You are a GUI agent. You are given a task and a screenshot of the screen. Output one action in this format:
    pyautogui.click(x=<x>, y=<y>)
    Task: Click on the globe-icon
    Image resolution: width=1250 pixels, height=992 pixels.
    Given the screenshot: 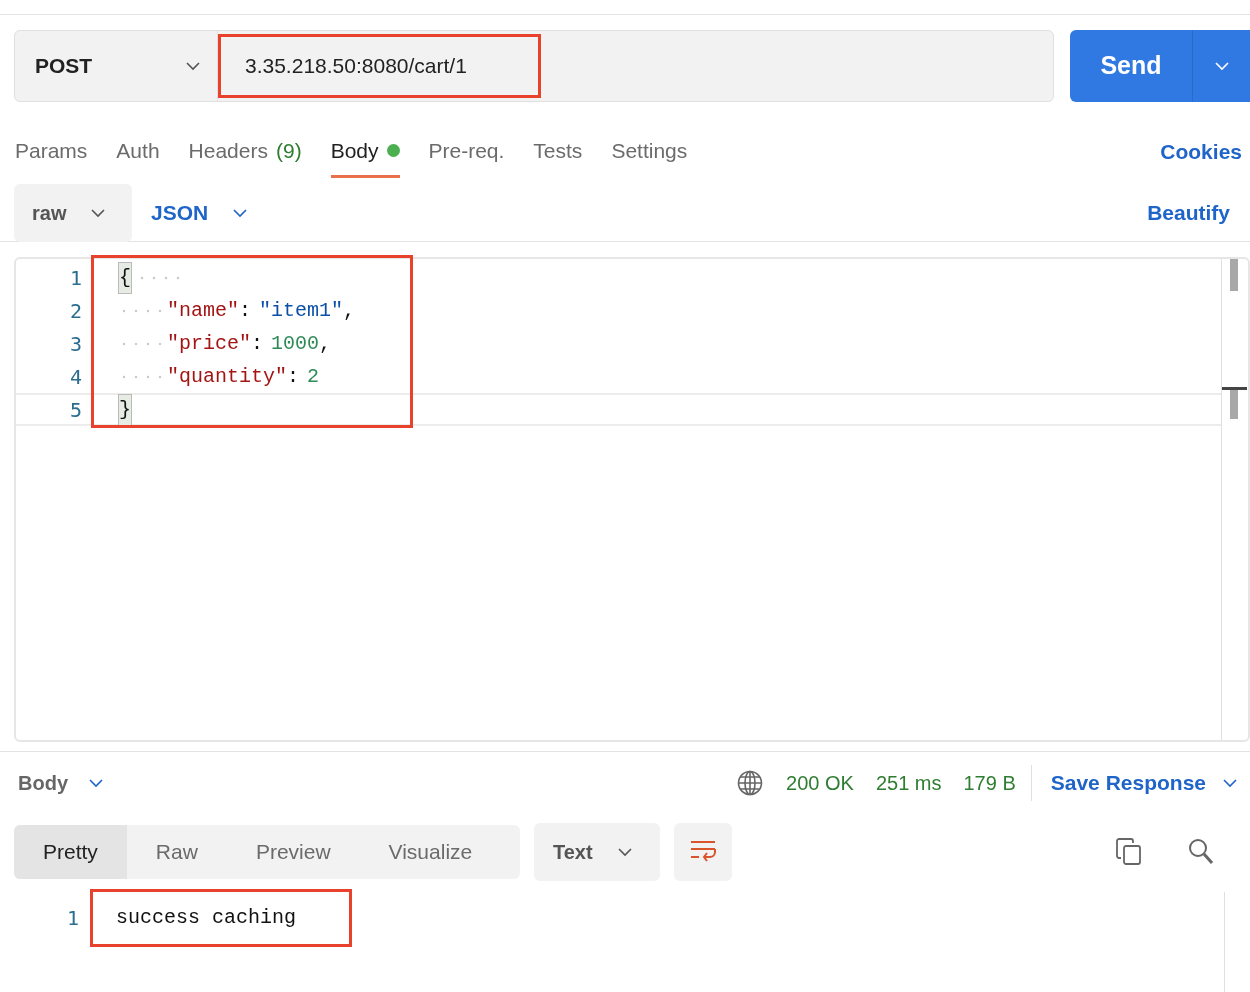 What is the action you would take?
    pyautogui.click(x=750, y=783)
    